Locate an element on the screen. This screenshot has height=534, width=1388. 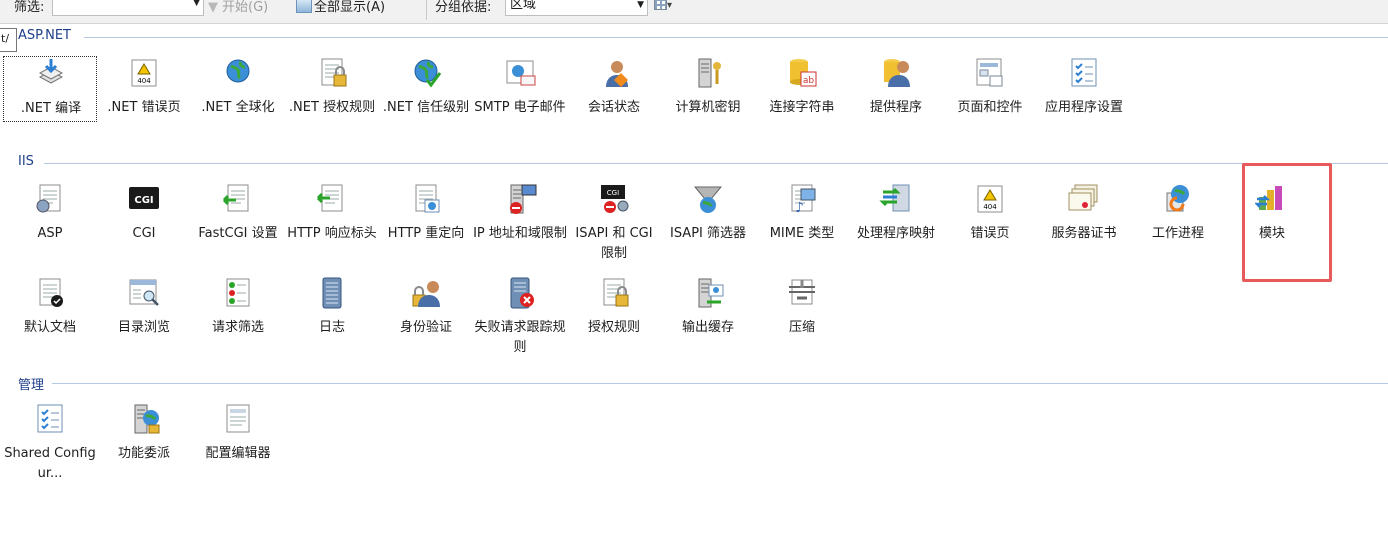
session-state-icon is located at coordinates (614, 73).